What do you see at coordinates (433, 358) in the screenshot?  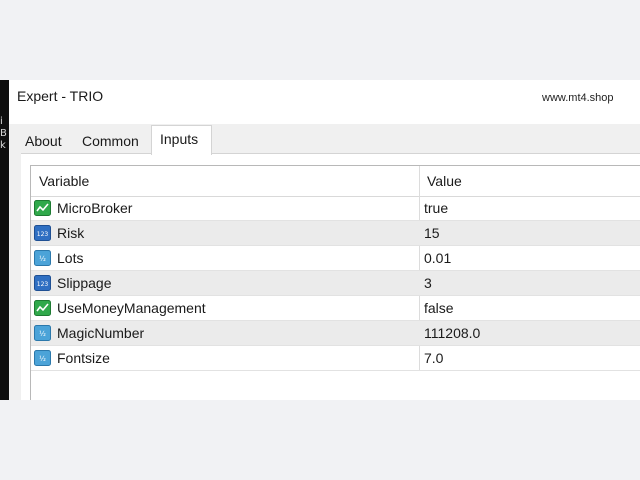 I see `variable-value: 7.0` at bounding box center [433, 358].